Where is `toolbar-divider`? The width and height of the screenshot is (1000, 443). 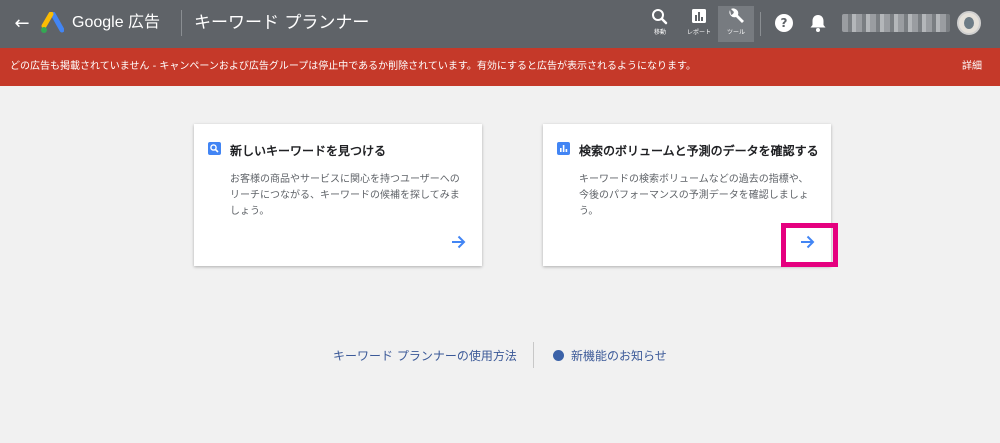 toolbar-divider is located at coordinates (760, 24).